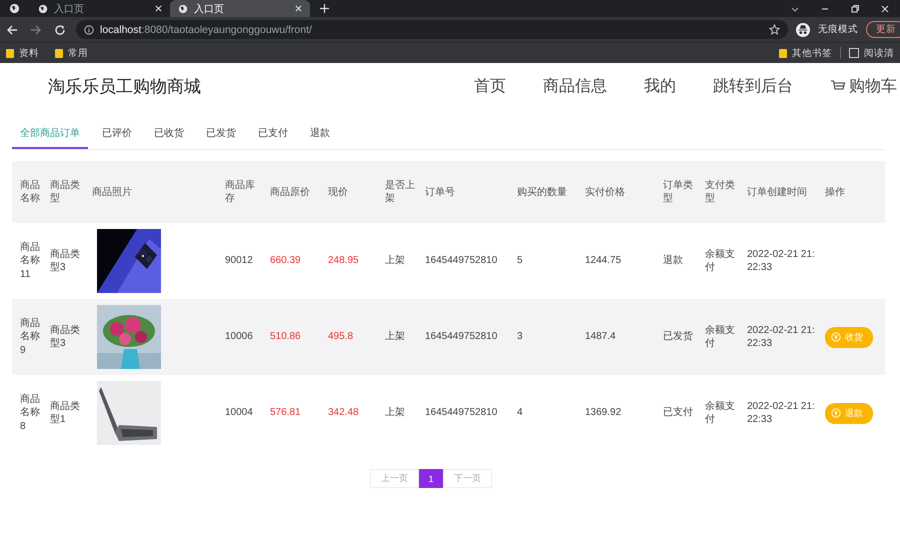 This screenshot has height=546, width=900. I want to click on price-cell: 1369.92, so click(603, 412).